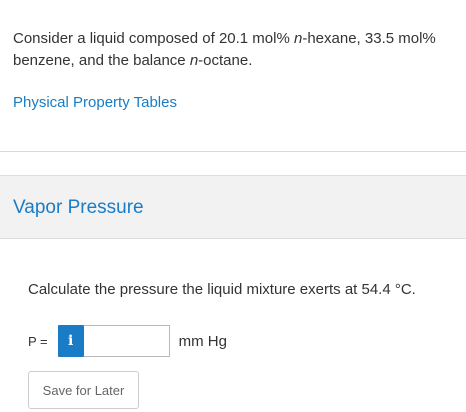 The height and width of the screenshot is (412, 466). What do you see at coordinates (83, 390) in the screenshot?
I see `save-for-later-button: Save for Later` at bounding box center [83, 390].